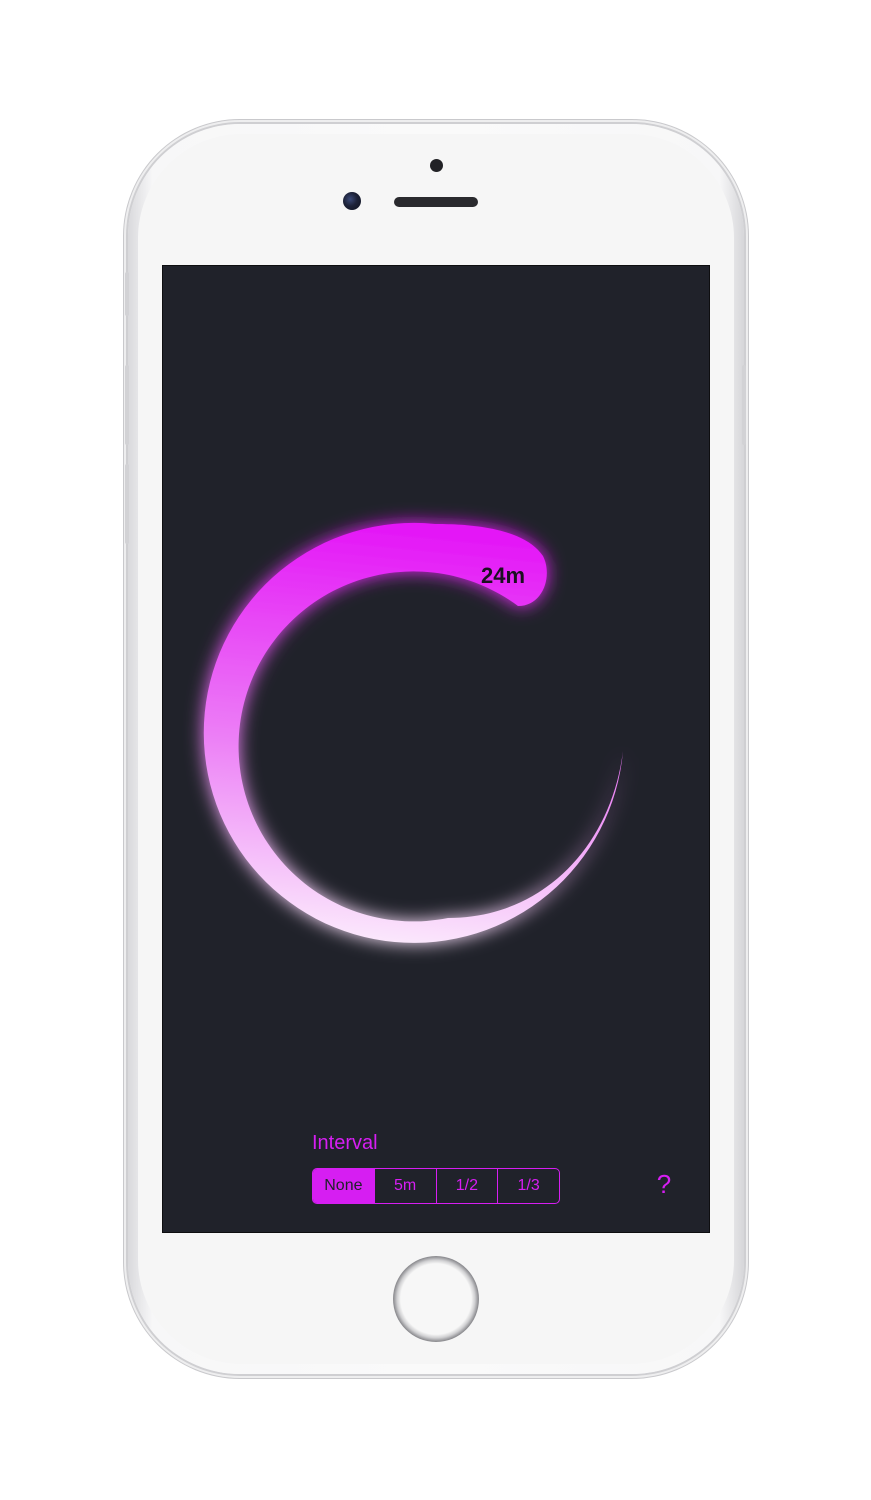 The image size is (871, 1500). I want to click on interval-option-third: 1/3, so click(528, 1186).